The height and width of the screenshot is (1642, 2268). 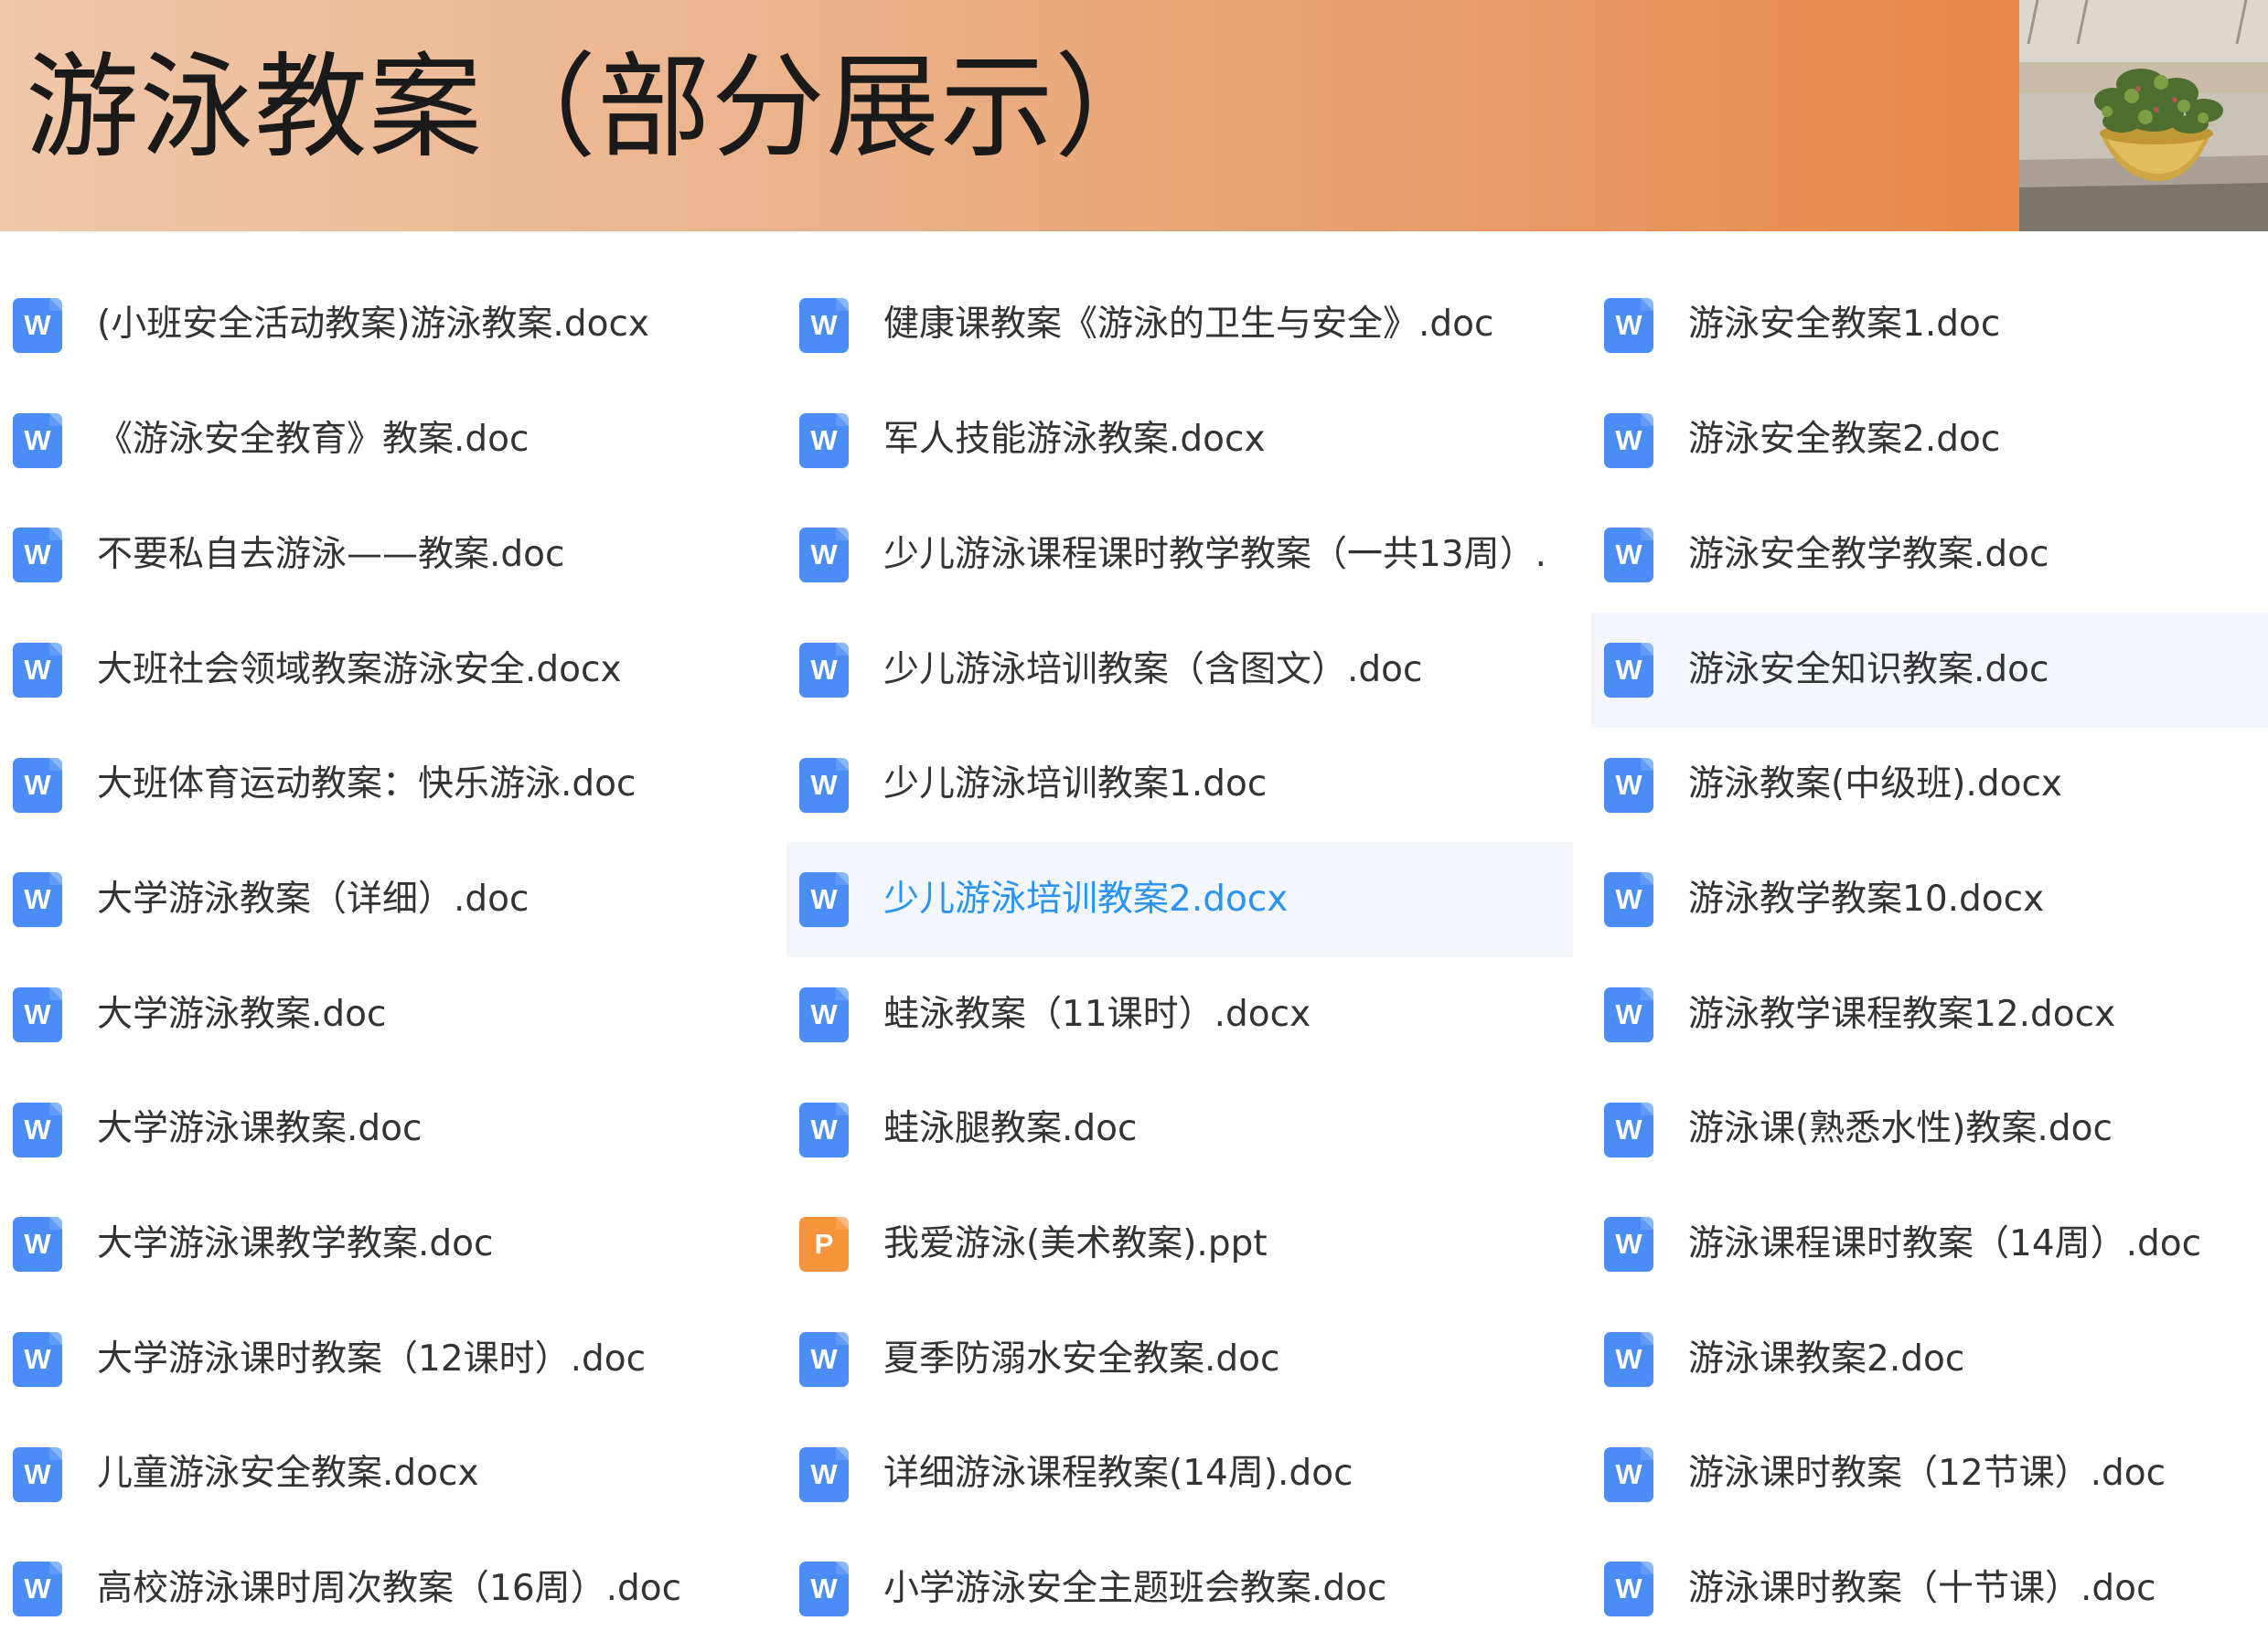 I want to click on header-banner: 游泳教案（部分展示）, so click(x=1134, y=115).